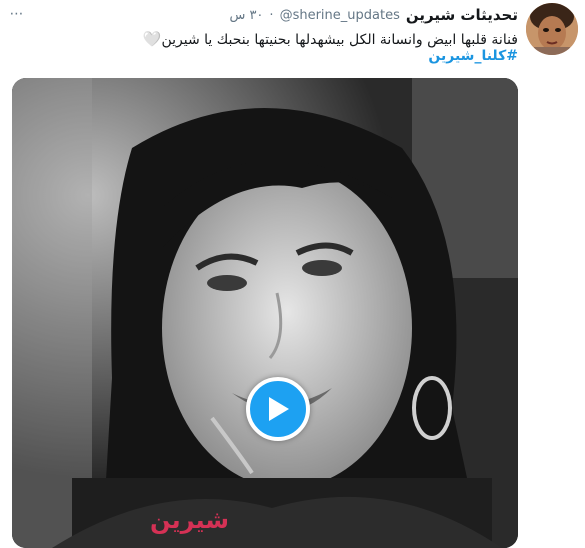  I want to click on display-name: تحديثات شيرين, so click(462, 15).